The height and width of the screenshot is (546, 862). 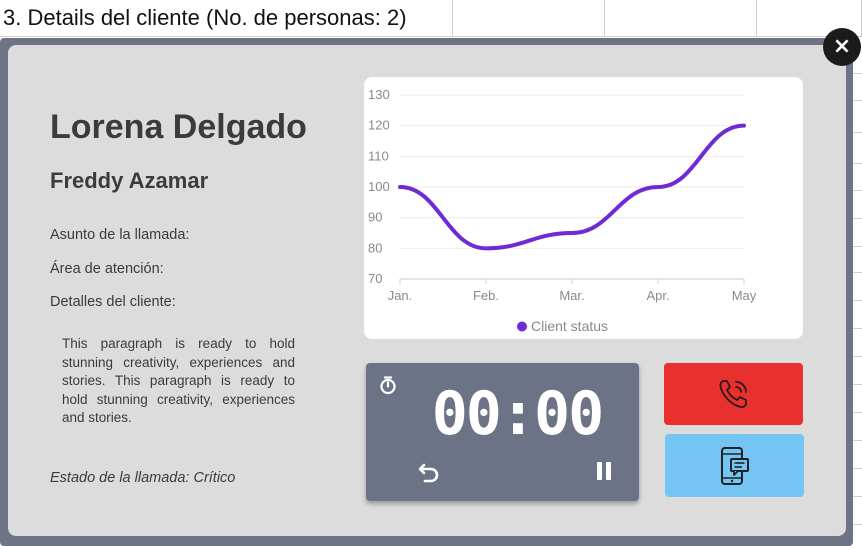 I want to click on undo-icon, so click(x=429, y=472).